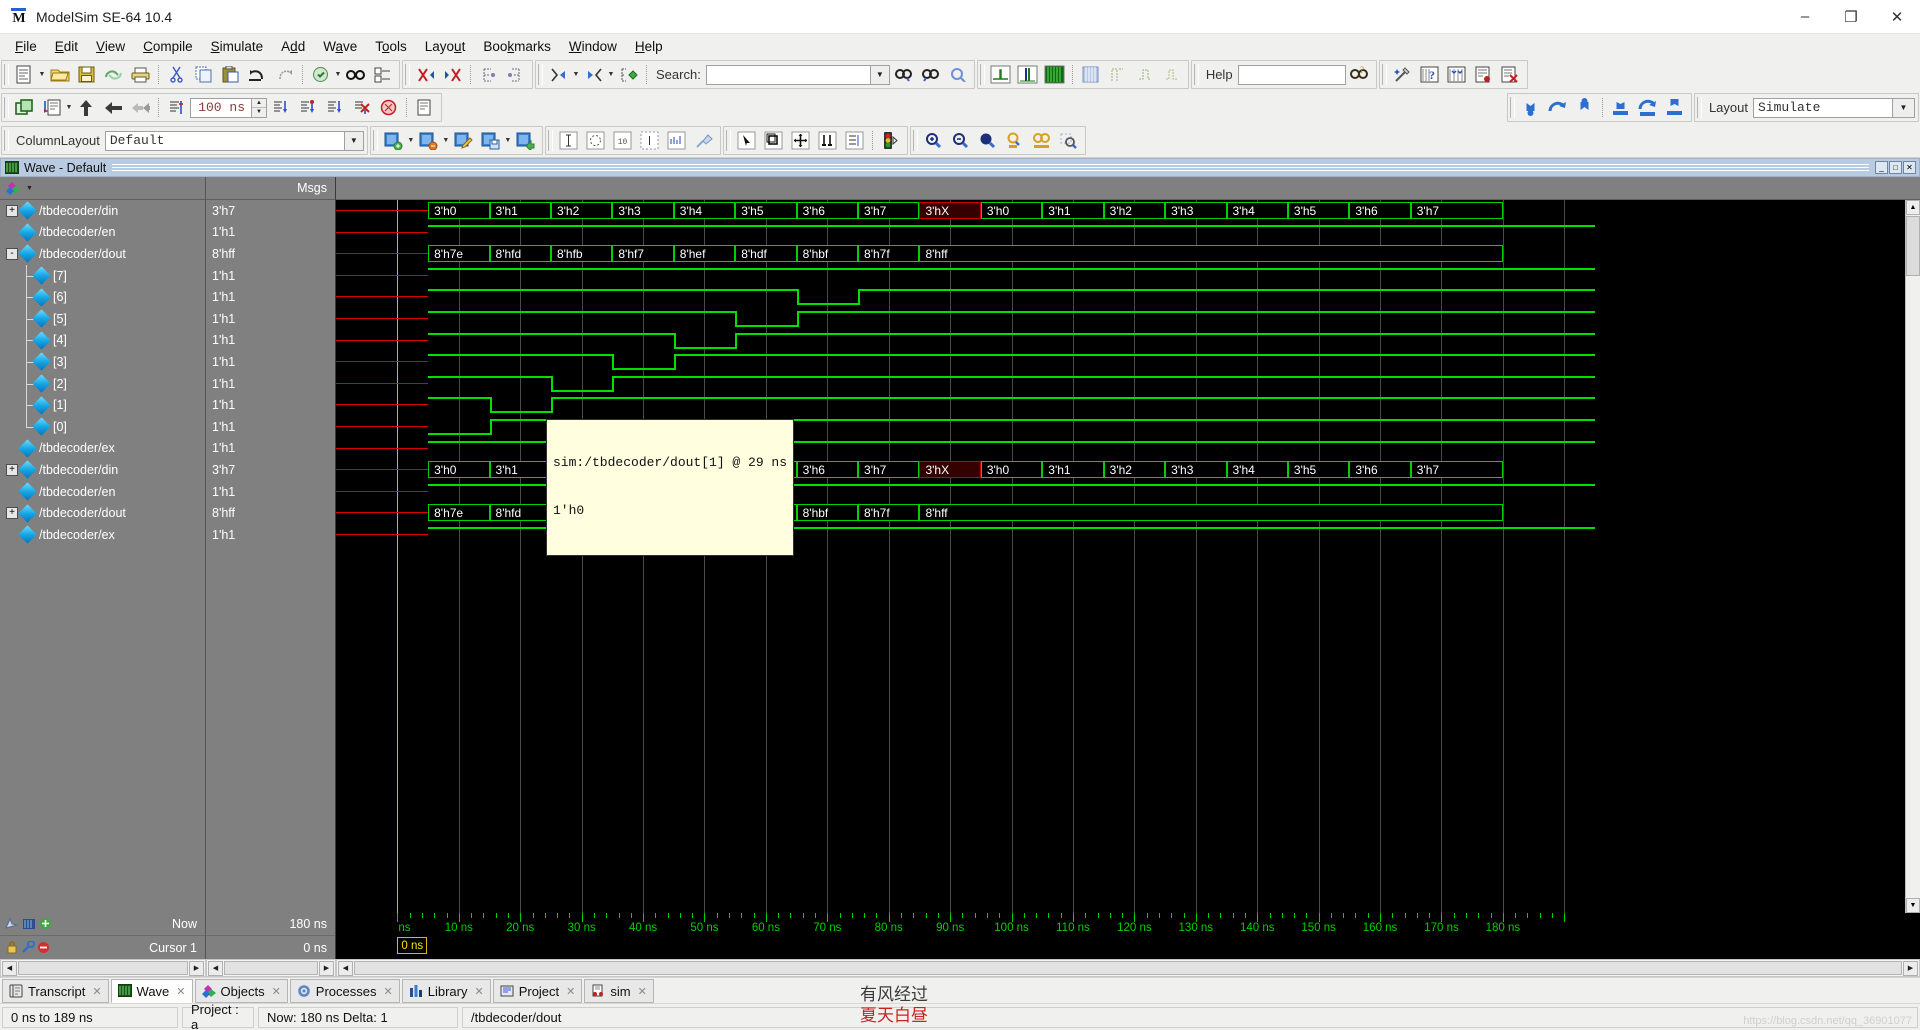  I want to click on find-icon, so click(355, 74).